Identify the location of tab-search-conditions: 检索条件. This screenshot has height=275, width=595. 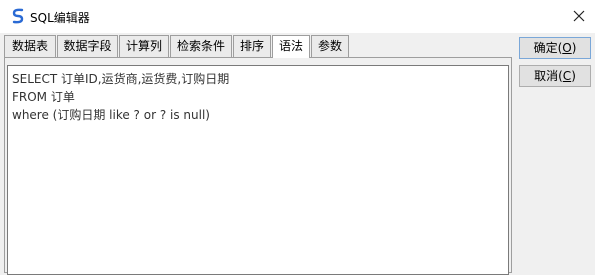
(201, 46).